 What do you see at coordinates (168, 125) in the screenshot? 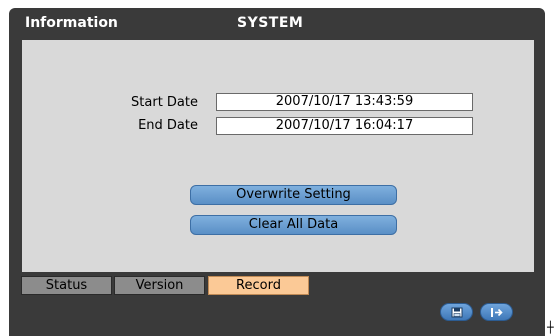
I see `end-date-label: End Date` at bounding box center [168, 125].